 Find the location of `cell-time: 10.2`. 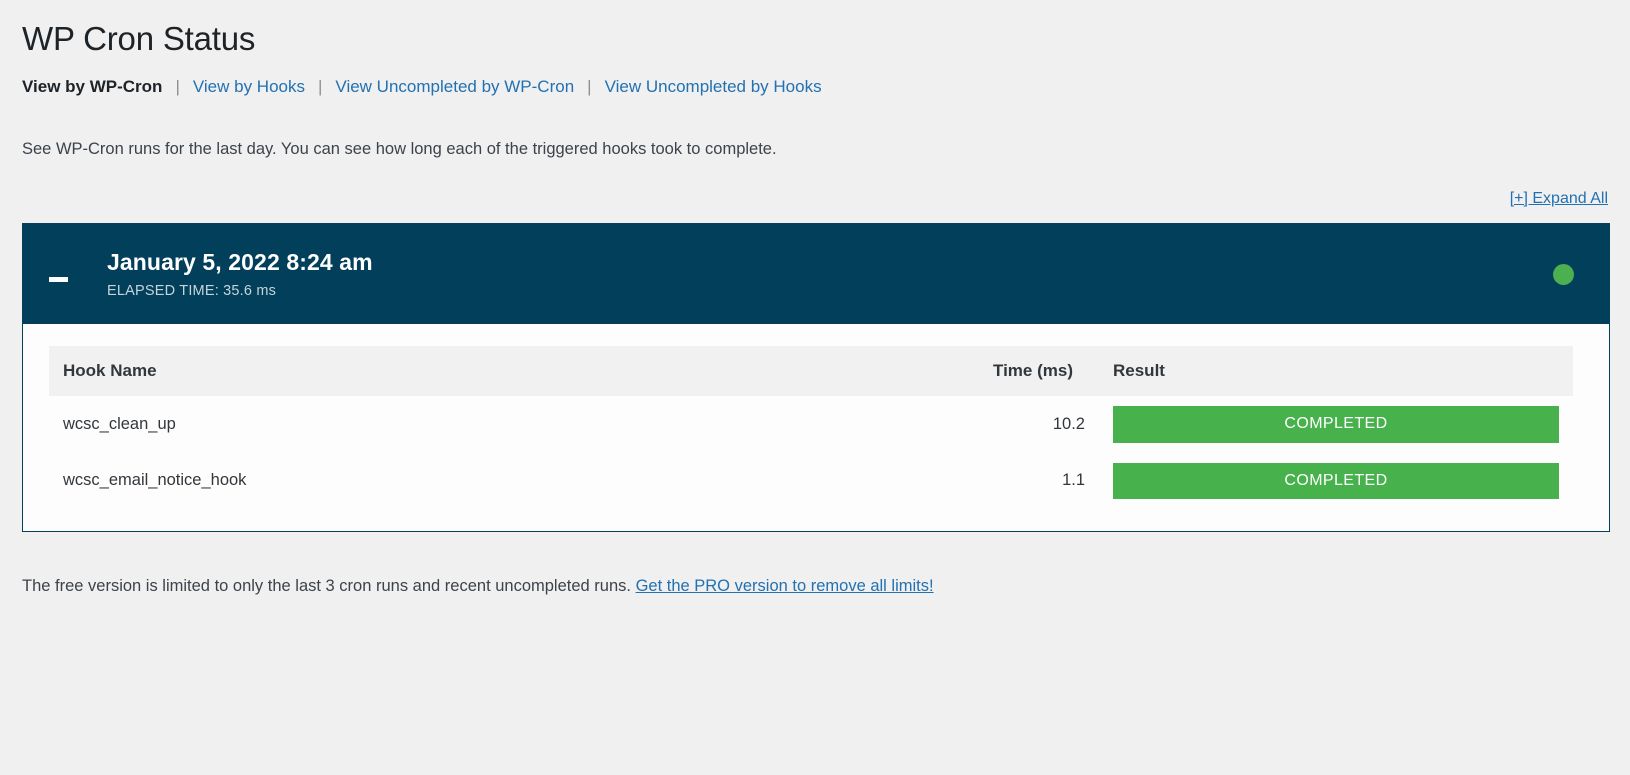

cell-time: 10.2 is located at coordinates (1039, 424).